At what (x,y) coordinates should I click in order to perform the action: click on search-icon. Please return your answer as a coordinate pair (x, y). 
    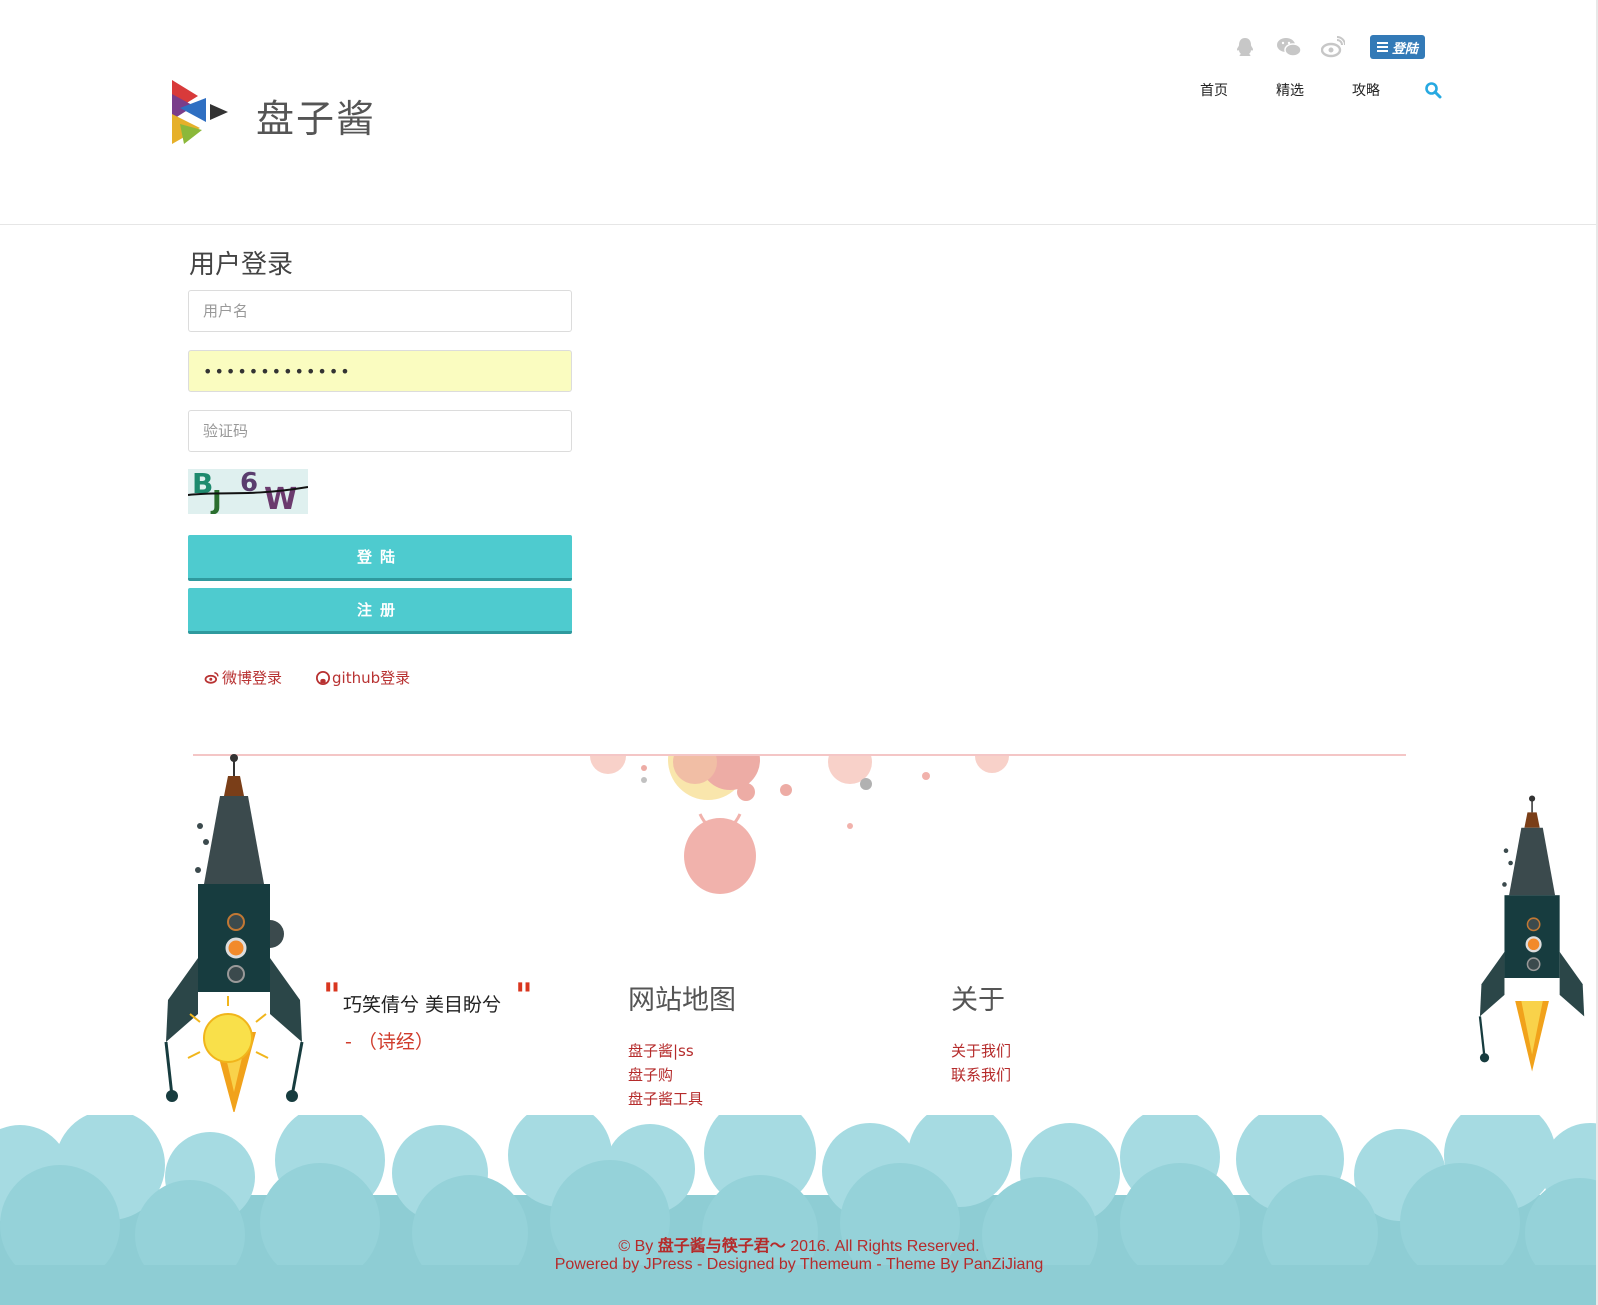
    Looking at the image, I should click on (1433, 90).